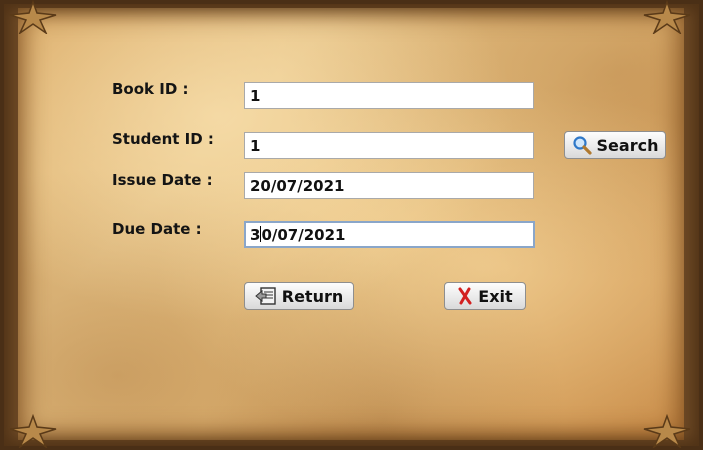  What do you see at coordinates (389, 185) in the screenshot?
I see `issue-date-field: 20/07/2021` at bounding box center [389, 185].